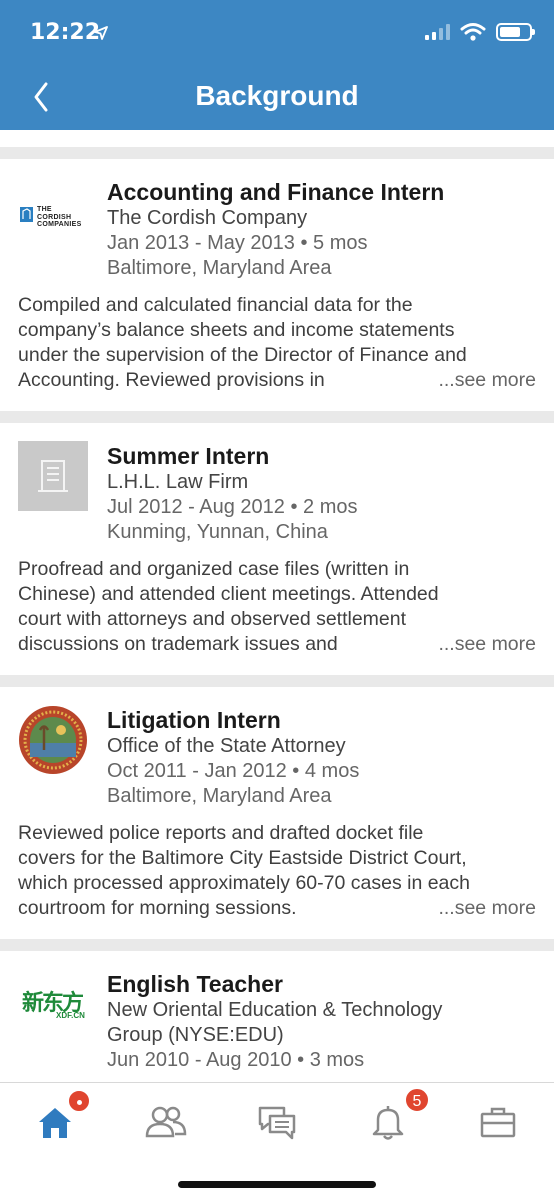 The image size is (554, 1200). Describe the element at coordinates (207, 218) in the screenshot. I see `company-name: The Cordish Company` at that location.